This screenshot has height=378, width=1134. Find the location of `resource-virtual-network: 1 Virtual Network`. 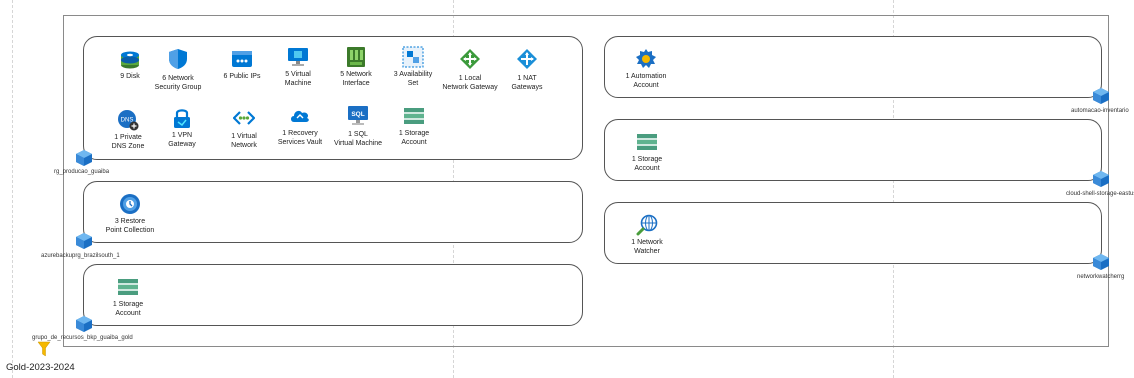

resource-virtual-network: 1 Virtual Network is located at coordinates (244, 128).